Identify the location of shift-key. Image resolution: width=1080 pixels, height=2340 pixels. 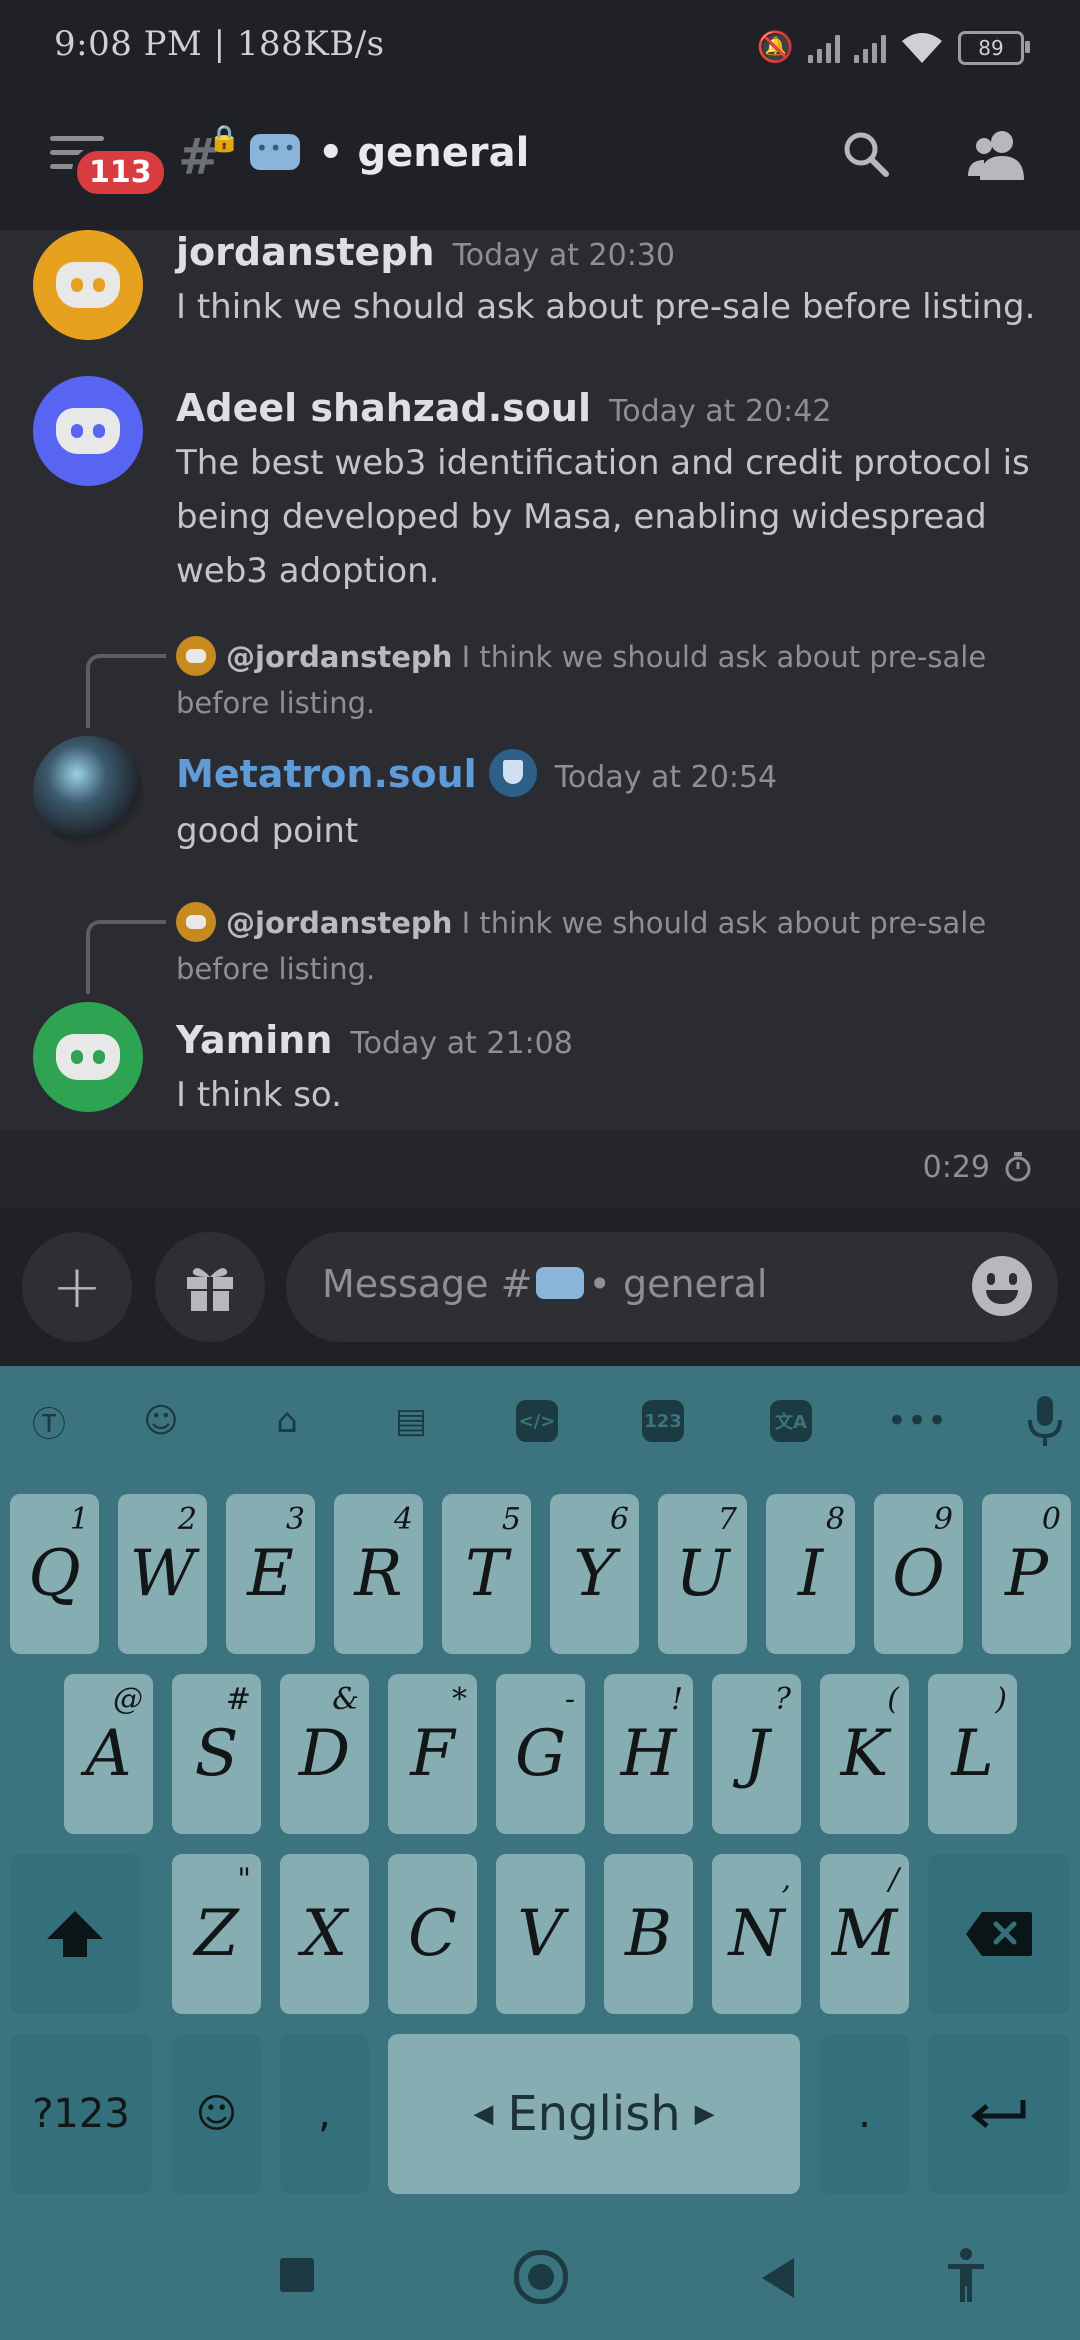
(75, 1934).